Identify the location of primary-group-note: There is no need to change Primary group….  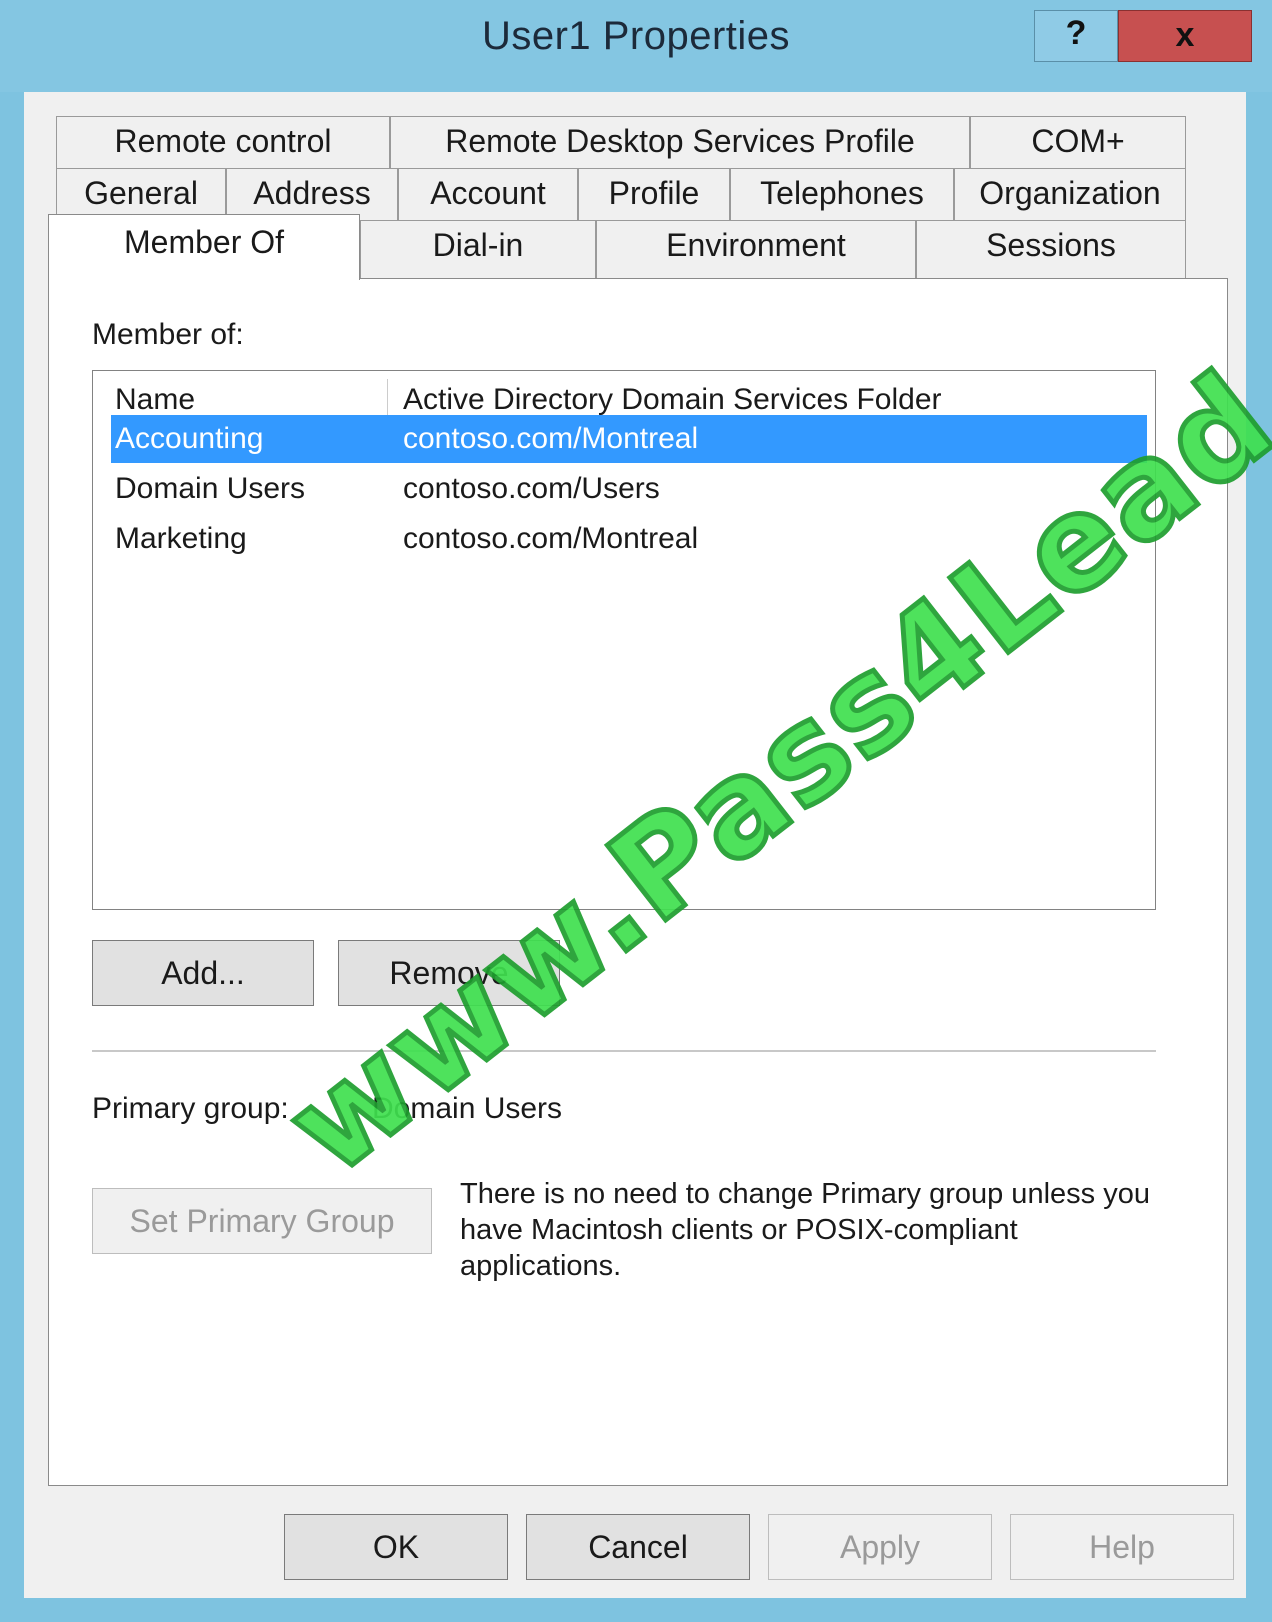
(805, 1230).